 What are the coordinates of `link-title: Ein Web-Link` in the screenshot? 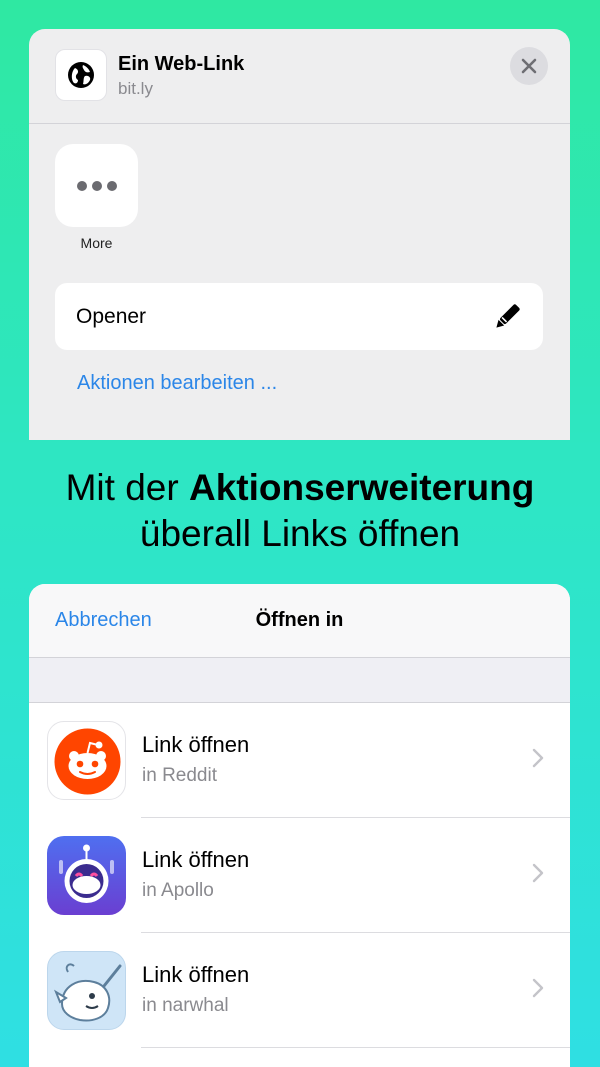 It's located at (181, 64).